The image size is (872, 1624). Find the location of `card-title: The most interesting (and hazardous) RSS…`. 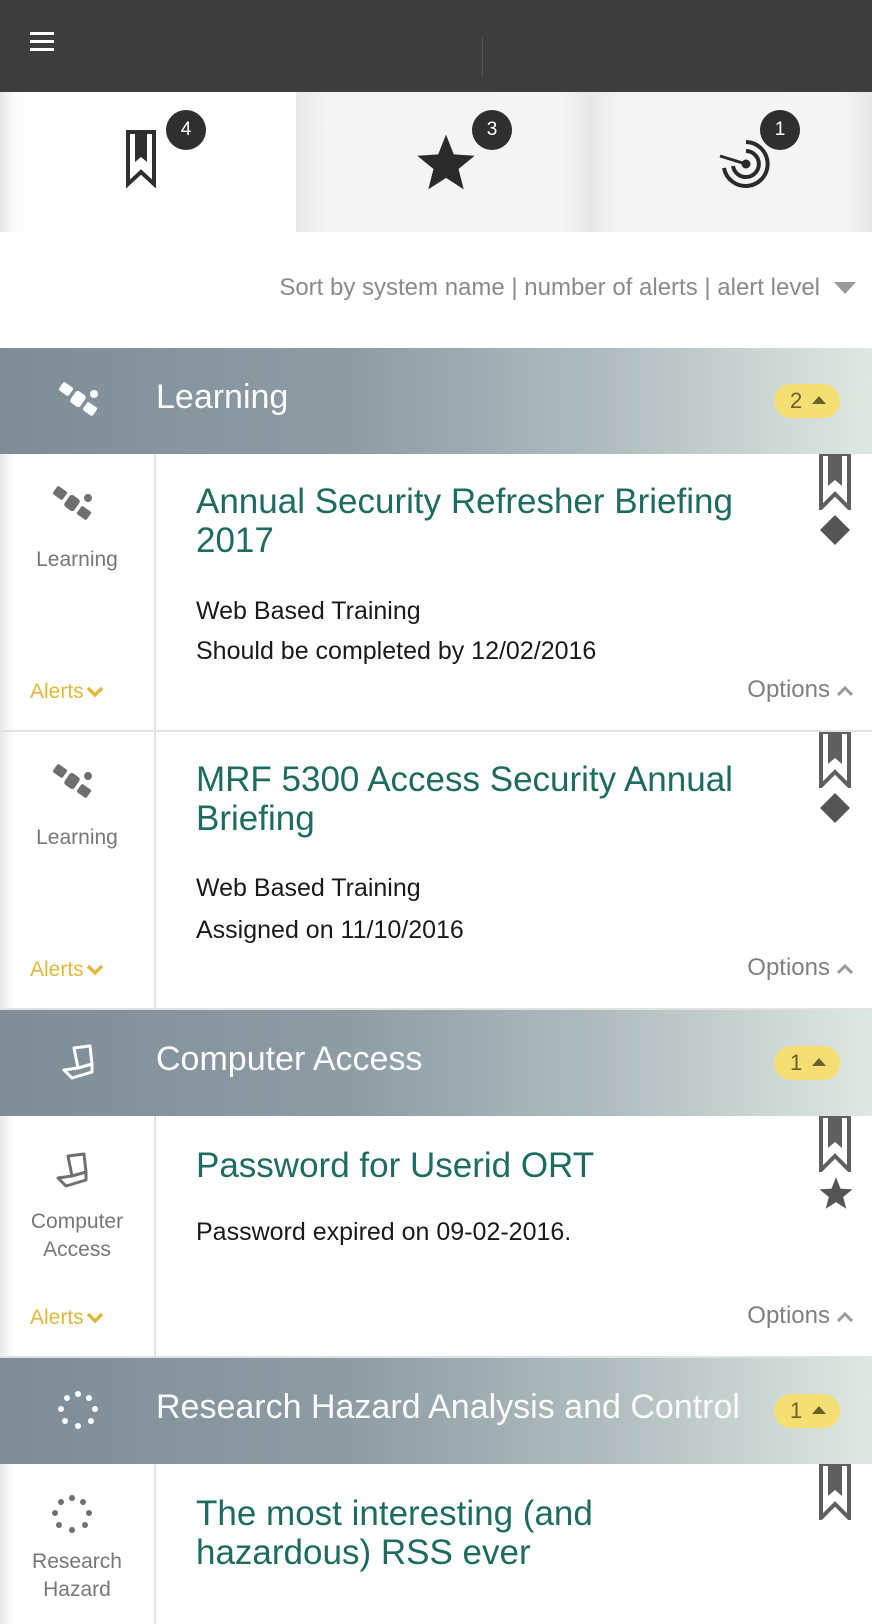

card-title: The most interesting (and hazardous) RSS… is located at coordinates (486, 1533).